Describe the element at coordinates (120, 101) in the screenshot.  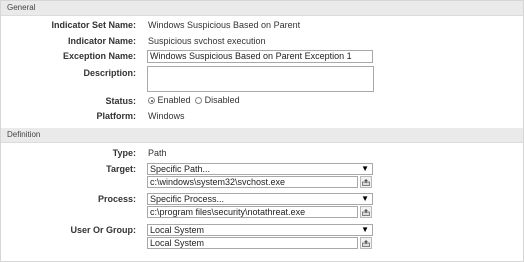
I see `status-label: Status:` at that location.